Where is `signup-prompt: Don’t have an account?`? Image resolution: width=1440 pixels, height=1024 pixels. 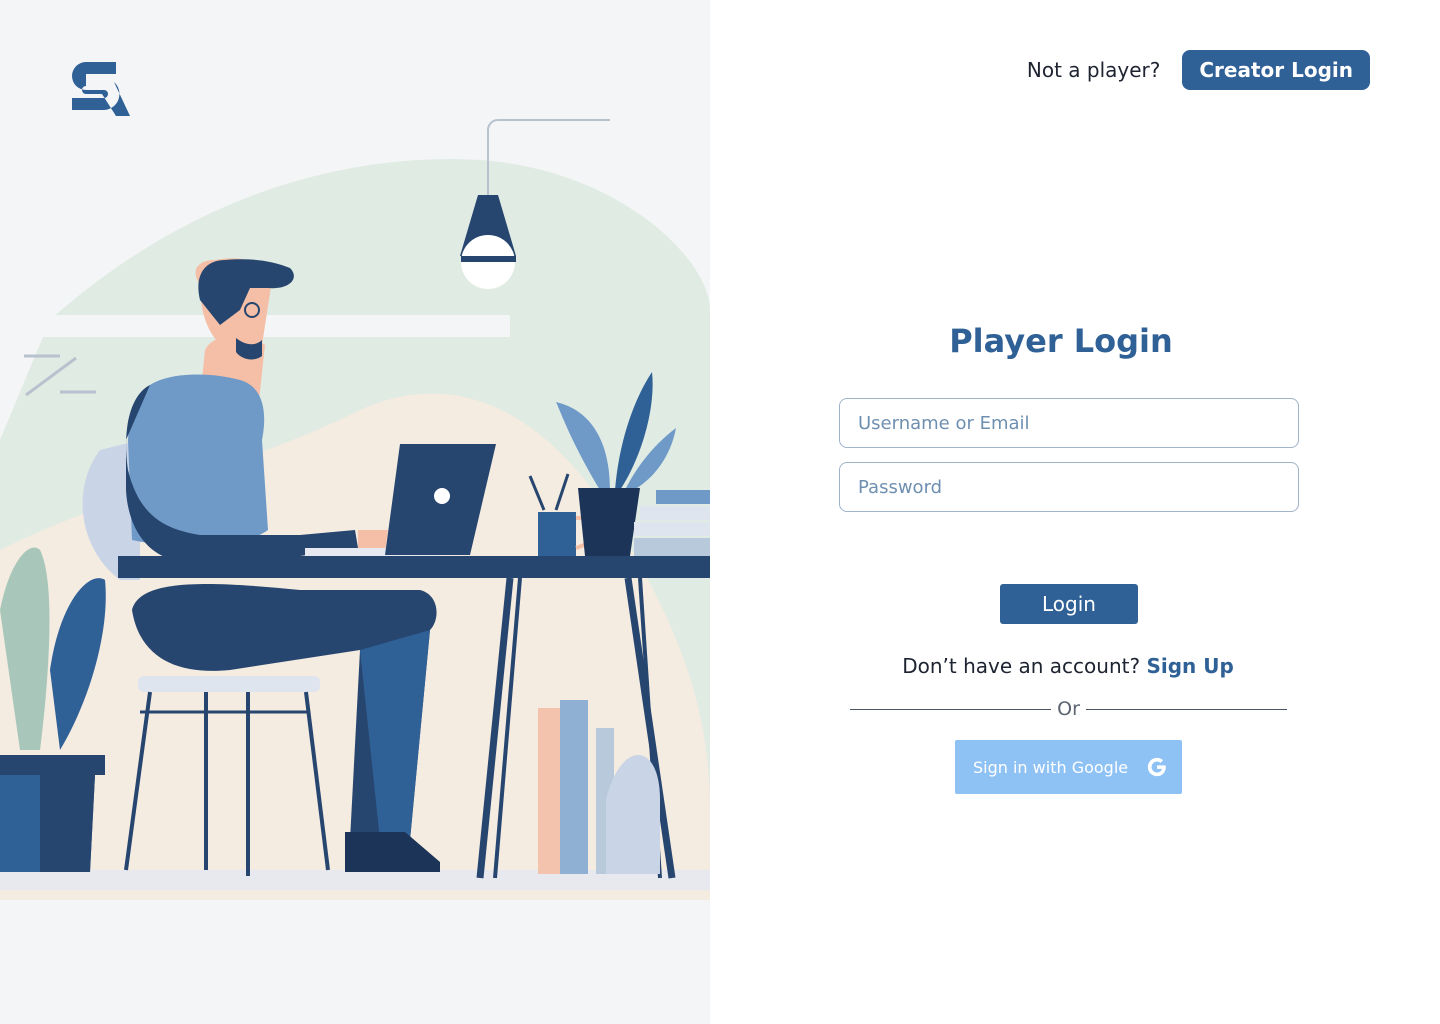
signup-prompt: Don’t have an account? is located at coordinates (1021, 666).